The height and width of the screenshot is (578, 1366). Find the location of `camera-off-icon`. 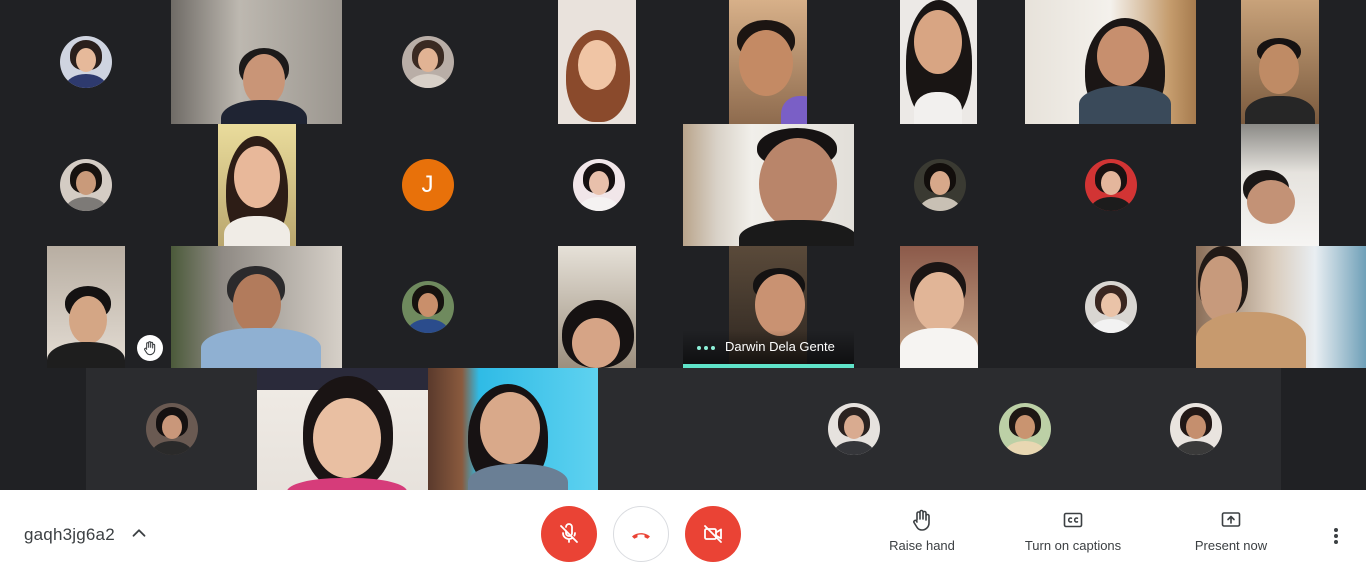

camera-off-icon is located at coordinates (713, 534).